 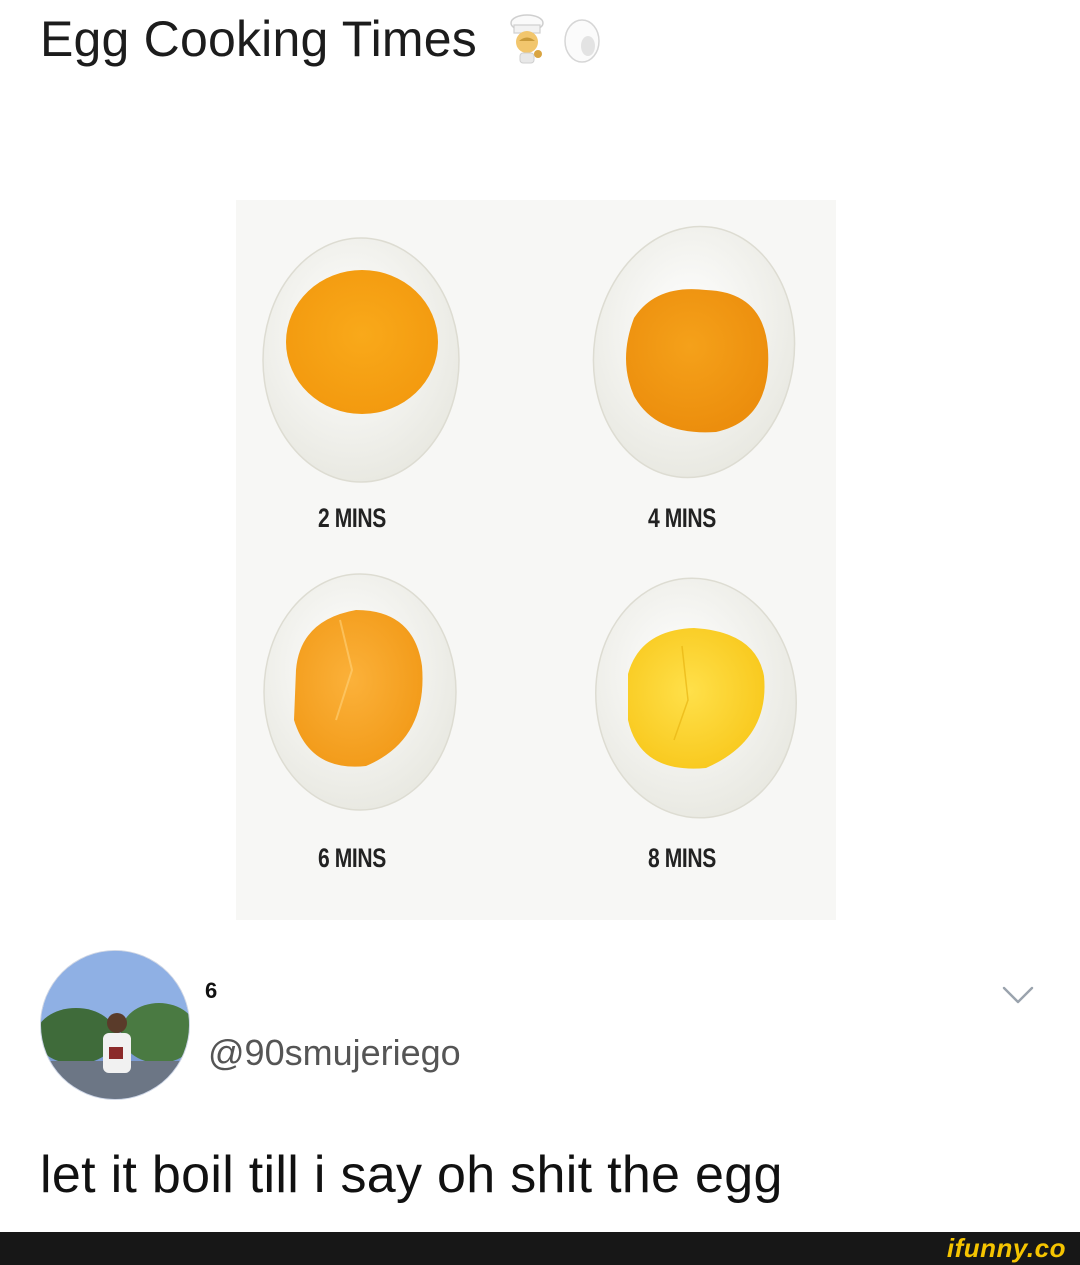 What do you see at coordinates (352, 518) in the screenshot?
I see `egg-label-2-mins: 2 MINS` at bounding box center [352, 518].